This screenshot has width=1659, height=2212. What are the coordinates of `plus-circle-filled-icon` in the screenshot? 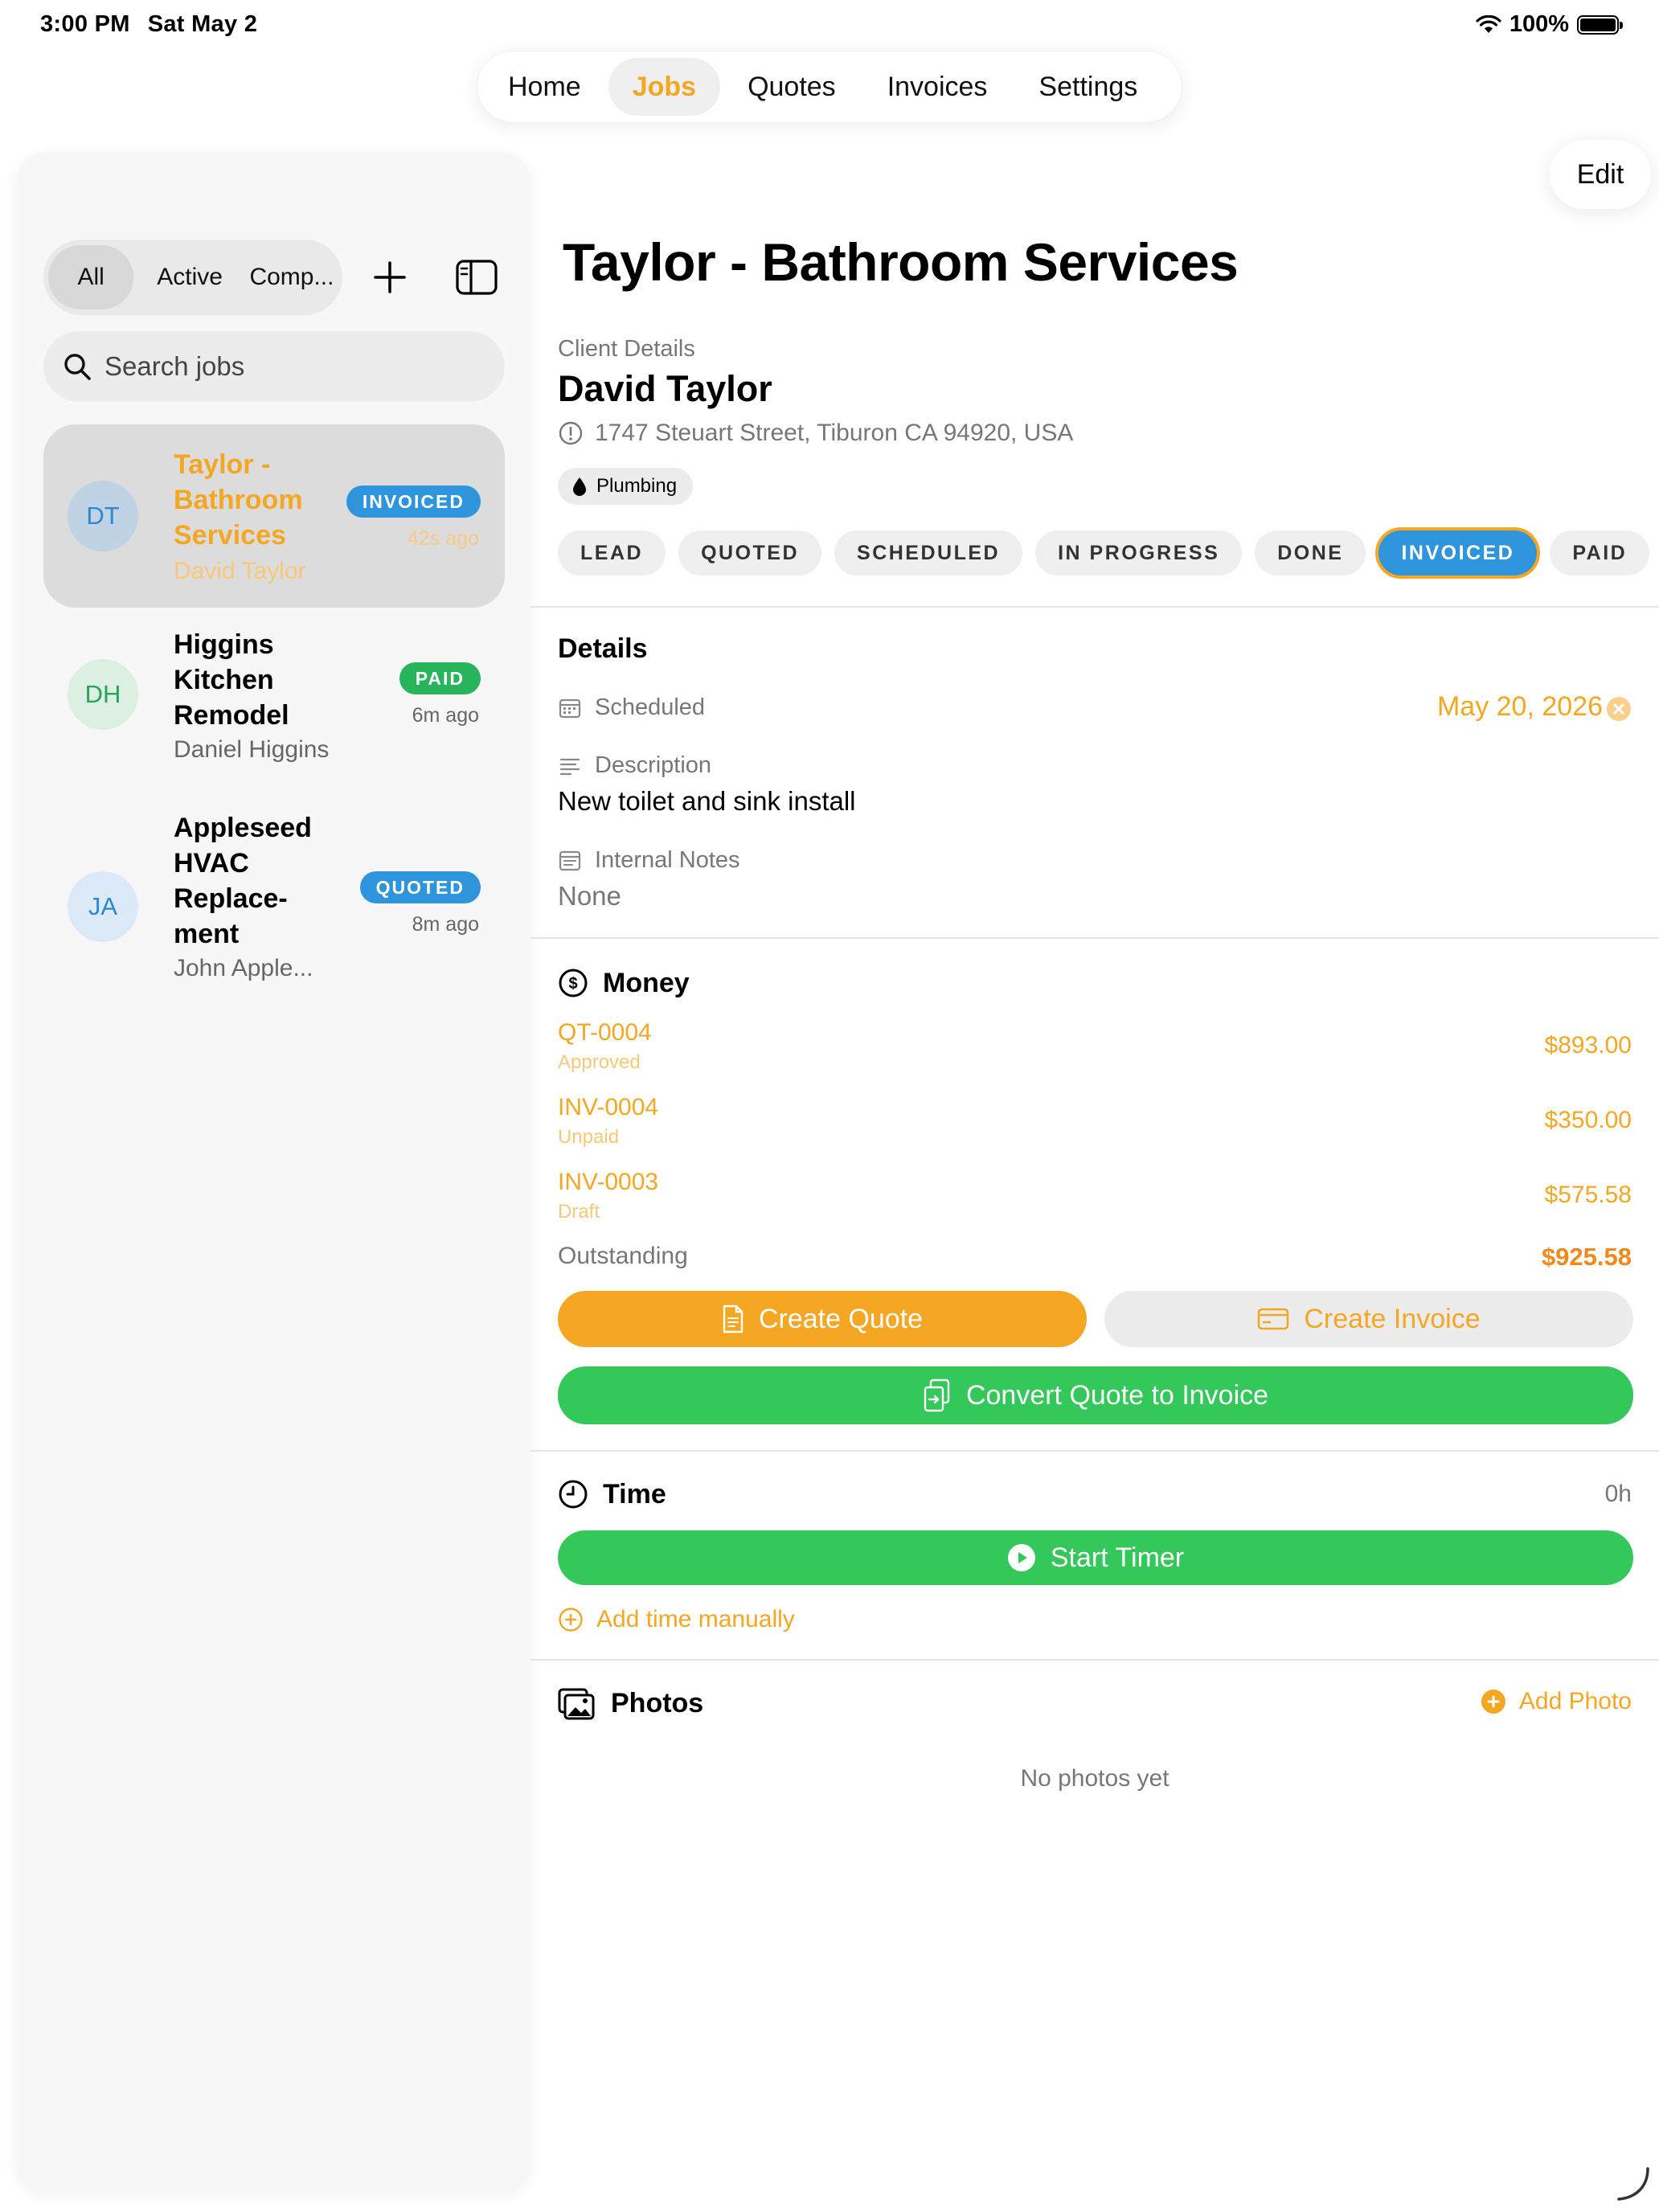 It's located at (1493, 1702).